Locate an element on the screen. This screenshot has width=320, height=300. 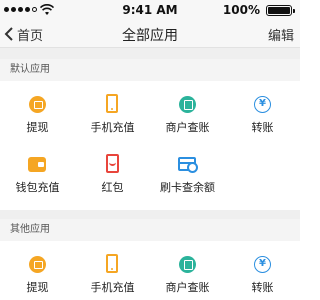
wallet-recharge-icon is located at coordinates (37, 164).